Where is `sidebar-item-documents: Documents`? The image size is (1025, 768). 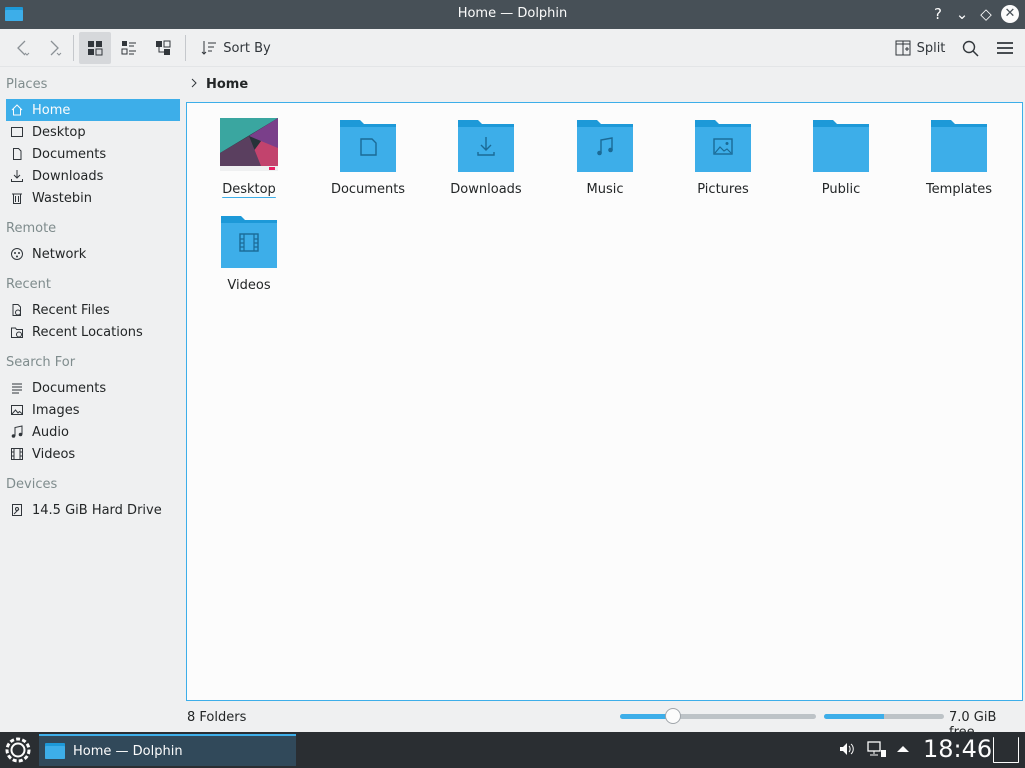
sidebar-item-documents: Documents is located at coordinates (93, 154).